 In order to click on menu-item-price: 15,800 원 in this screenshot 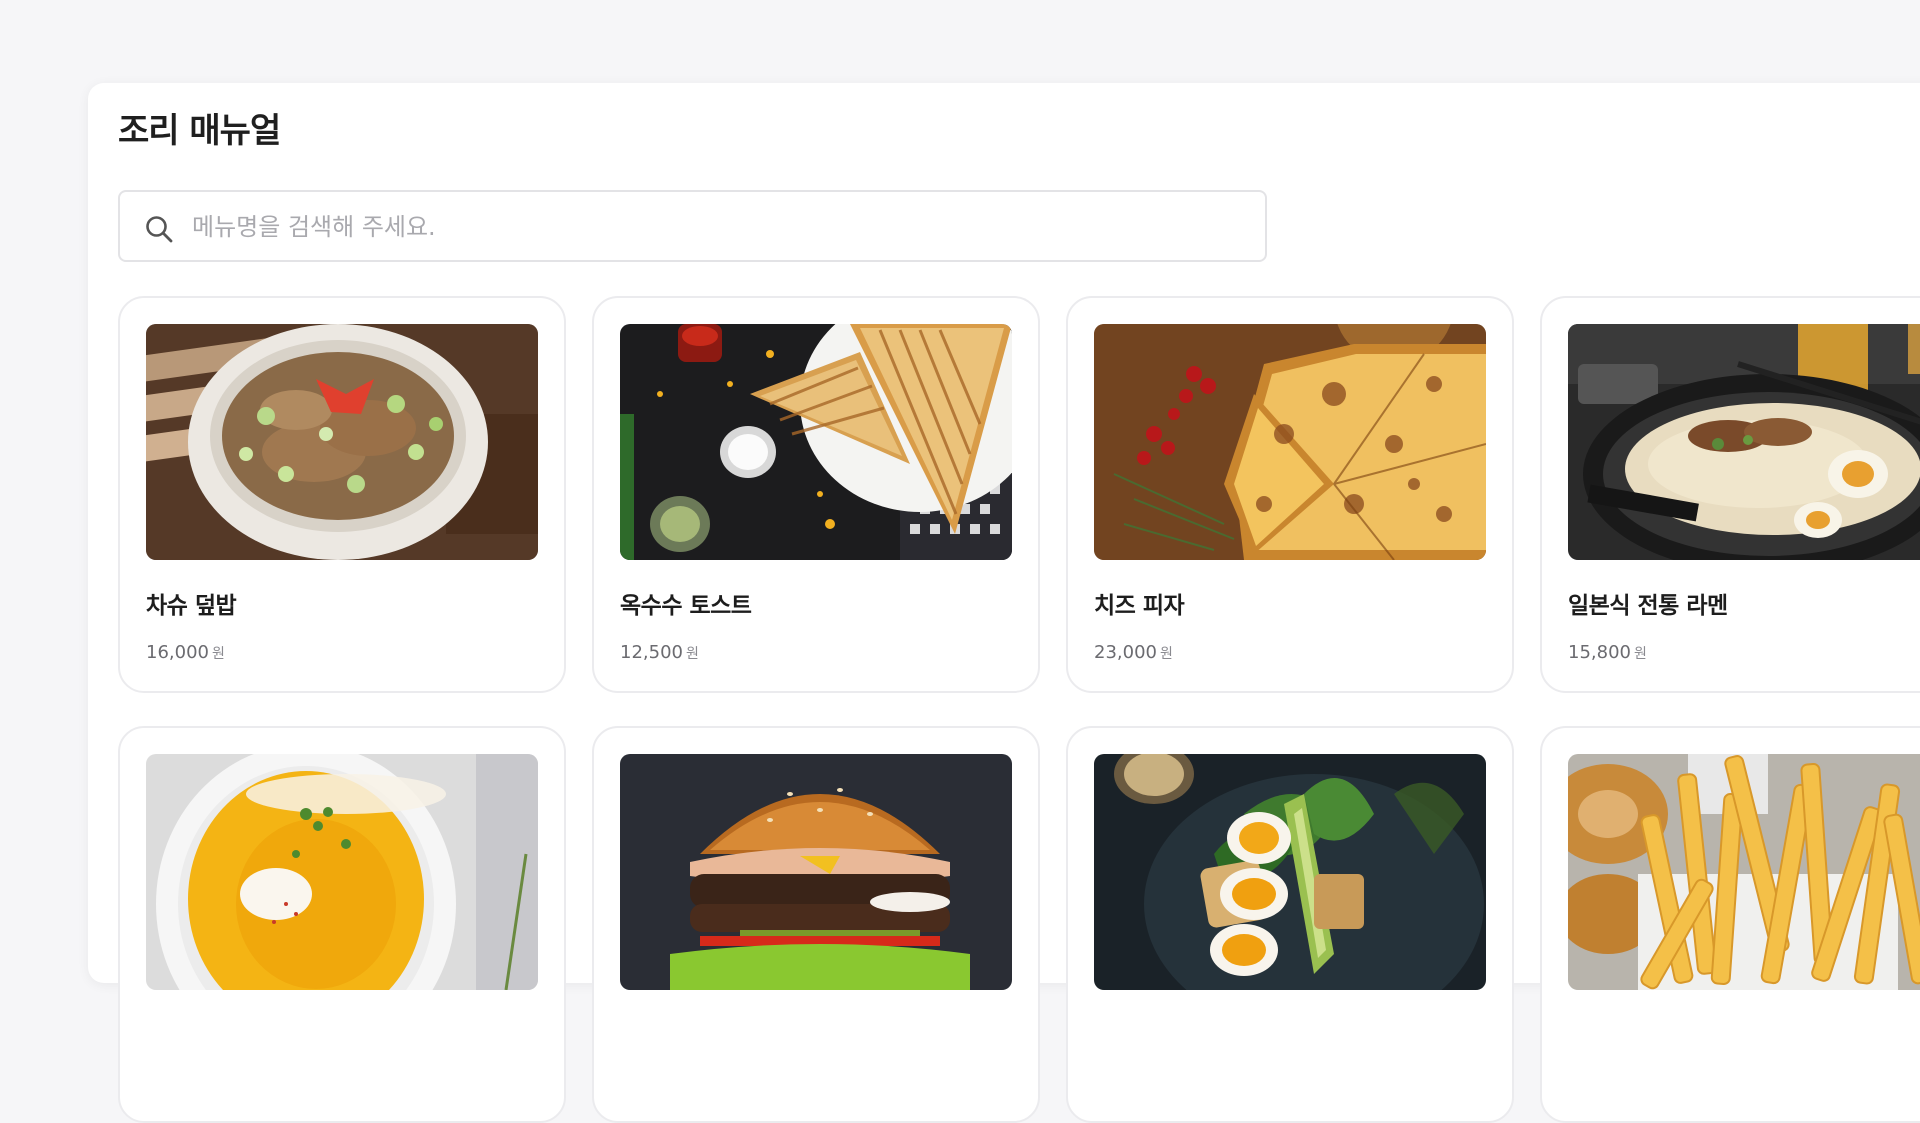, I will do `click(1607, 652)`.